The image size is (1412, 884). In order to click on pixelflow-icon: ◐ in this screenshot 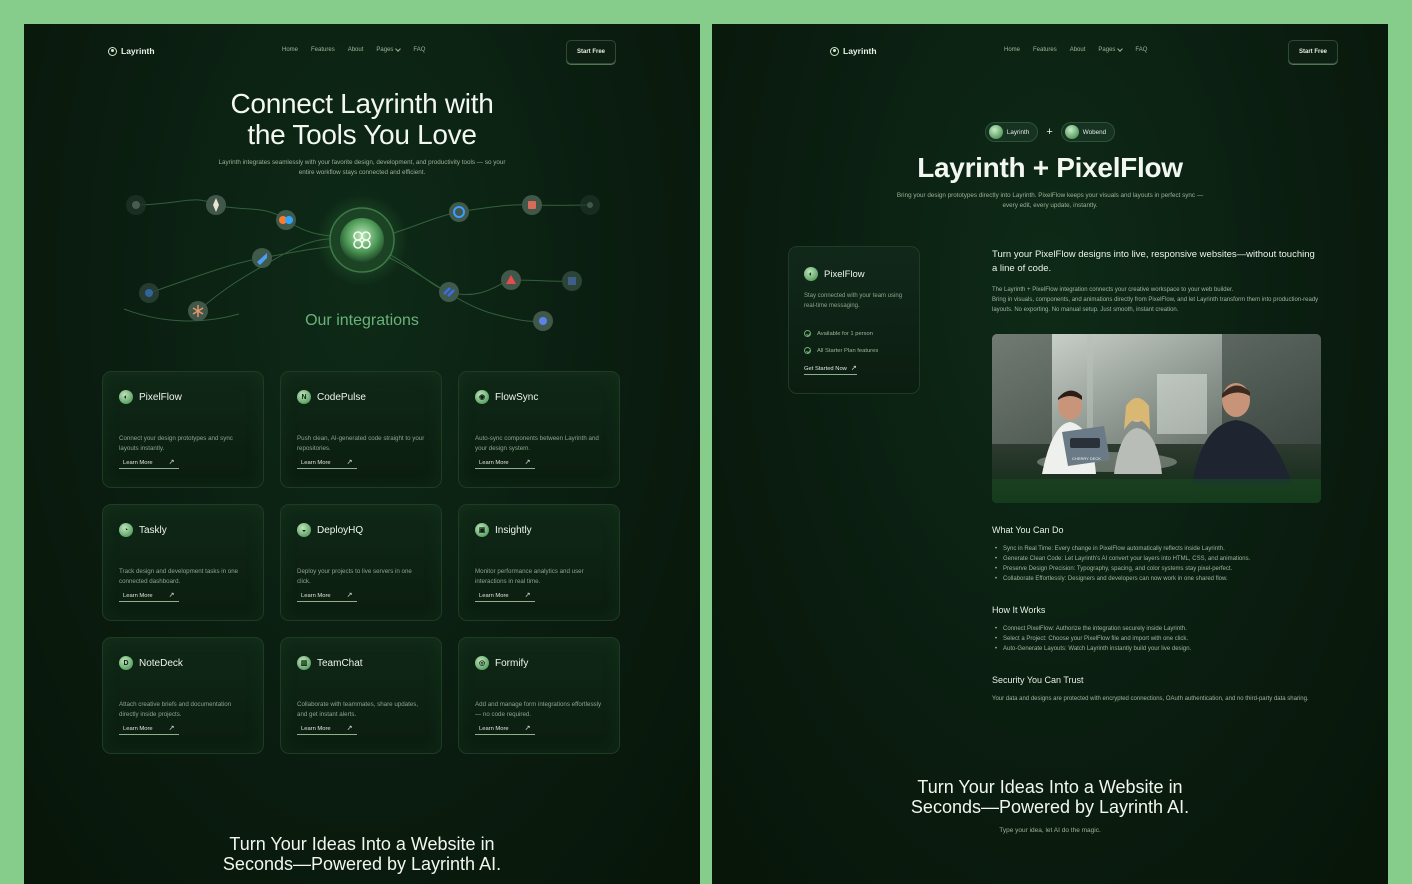, I will do `click(811, 274)`.